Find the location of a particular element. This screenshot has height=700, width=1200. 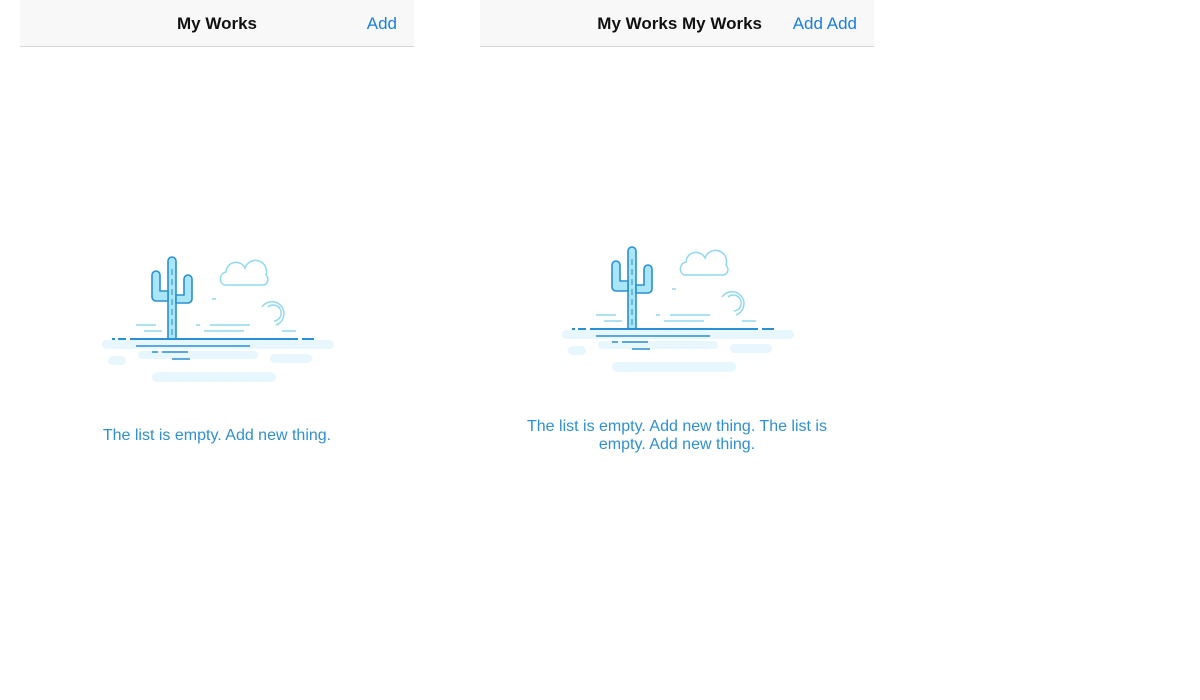

nav-title: My Works My Works is located at coordinates (679, 23).